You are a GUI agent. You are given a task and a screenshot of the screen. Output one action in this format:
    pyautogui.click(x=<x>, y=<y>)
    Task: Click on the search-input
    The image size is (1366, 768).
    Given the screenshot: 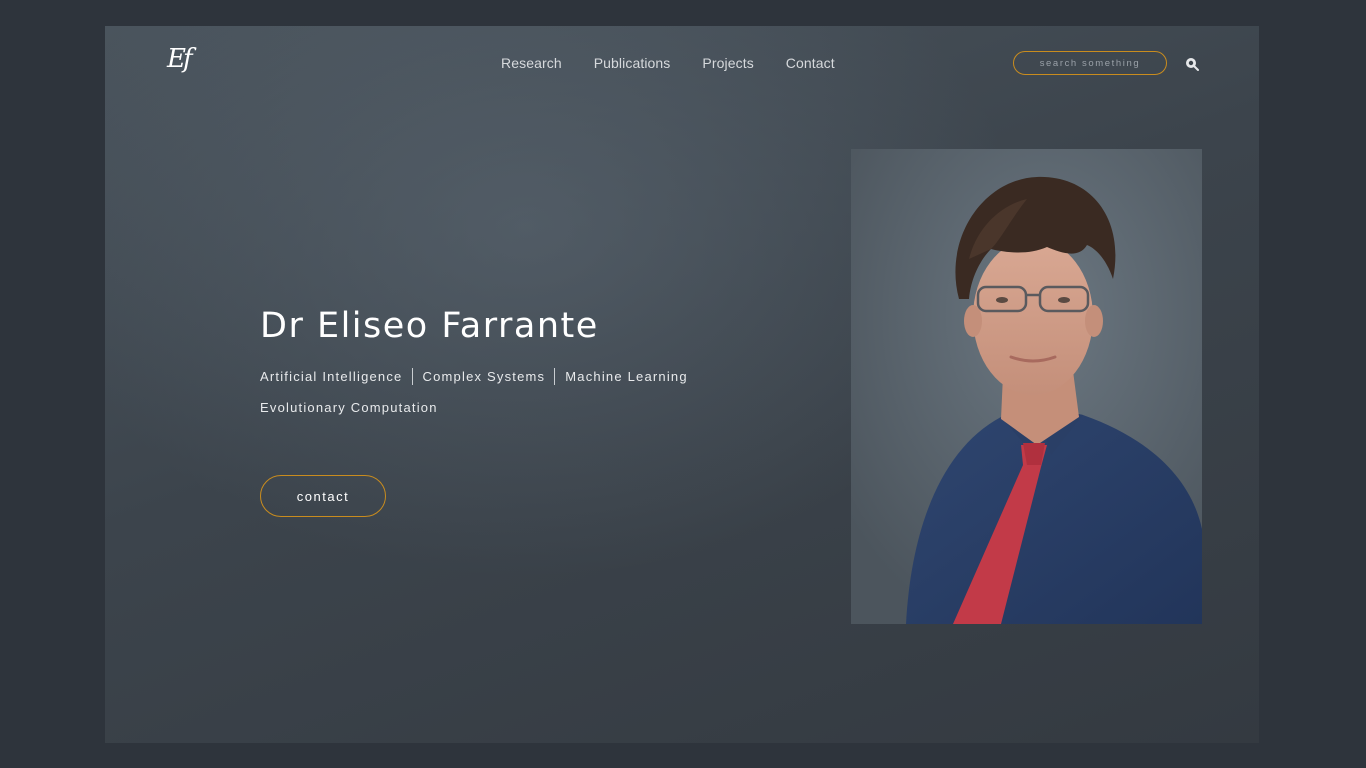 What is the action you would take?
    pyautogui.click(x=1090, y=63)
    